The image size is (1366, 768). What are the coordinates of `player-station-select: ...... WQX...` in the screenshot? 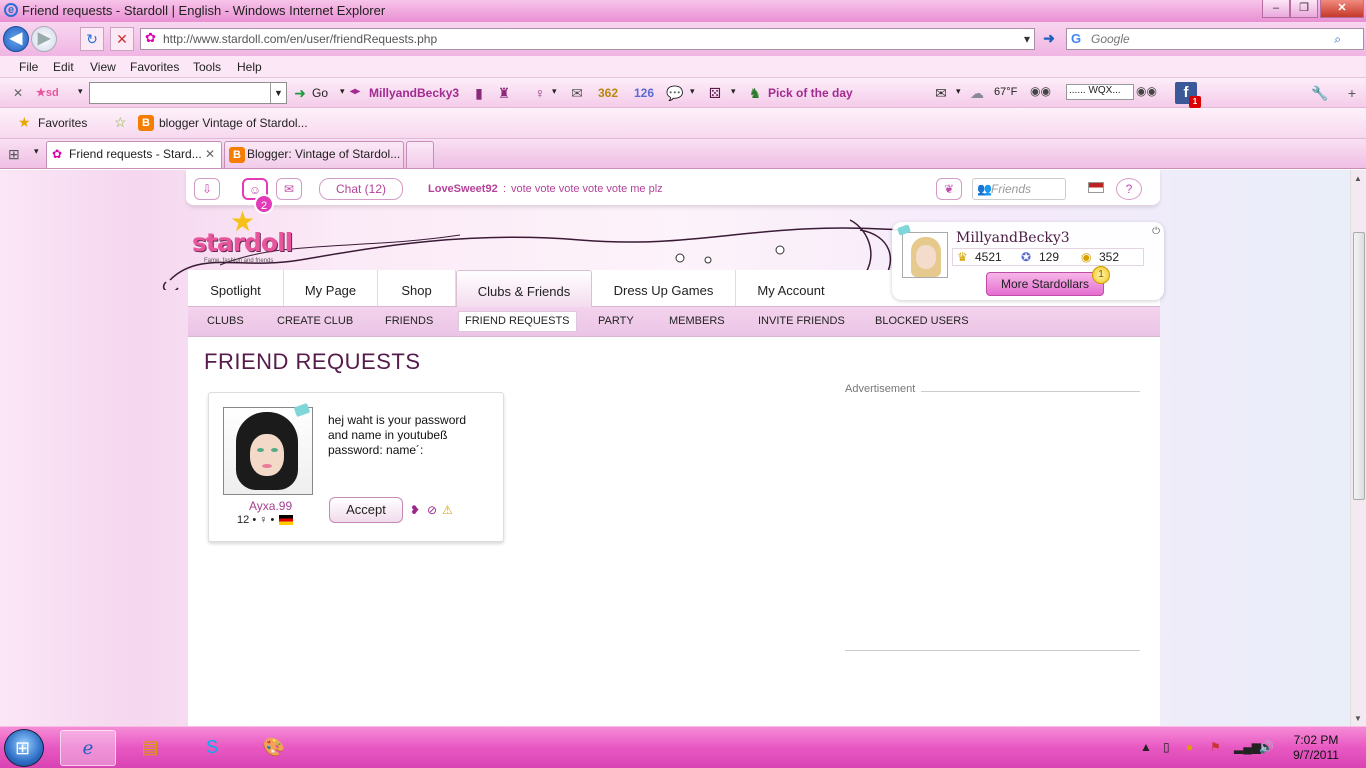 It's located at (1100, 92).